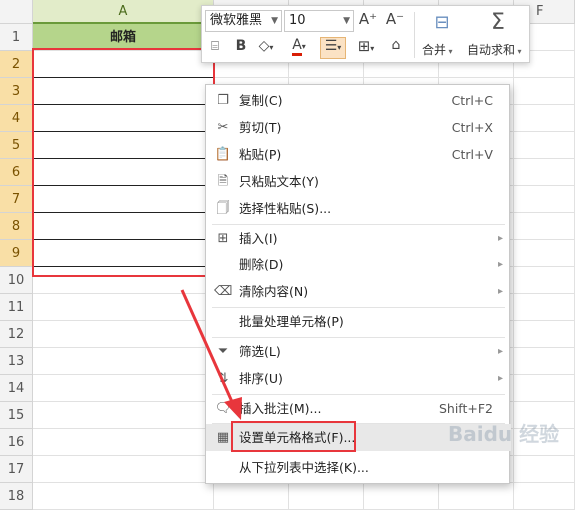  I want to click on row-header: 16, so click(16, 442).